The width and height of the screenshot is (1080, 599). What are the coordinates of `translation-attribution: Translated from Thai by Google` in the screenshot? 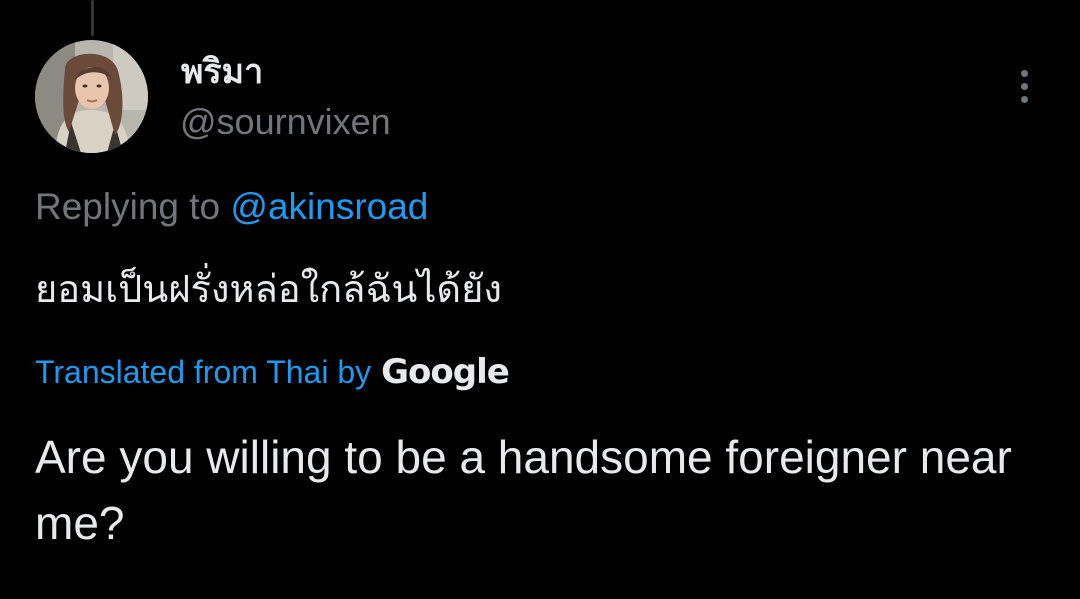 It's located at (272, 372).